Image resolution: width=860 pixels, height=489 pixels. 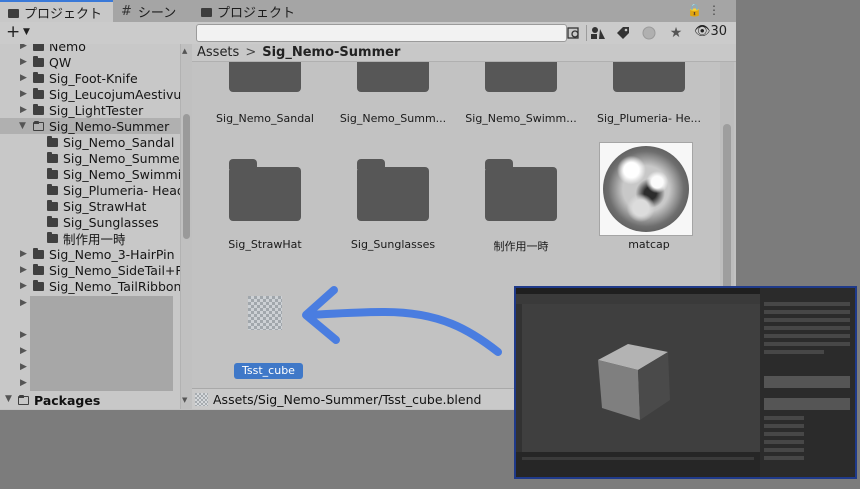 What do you see at coordinates (638, 464) in the screenshot?
I see `timeline` at bounding box center [638, 464].